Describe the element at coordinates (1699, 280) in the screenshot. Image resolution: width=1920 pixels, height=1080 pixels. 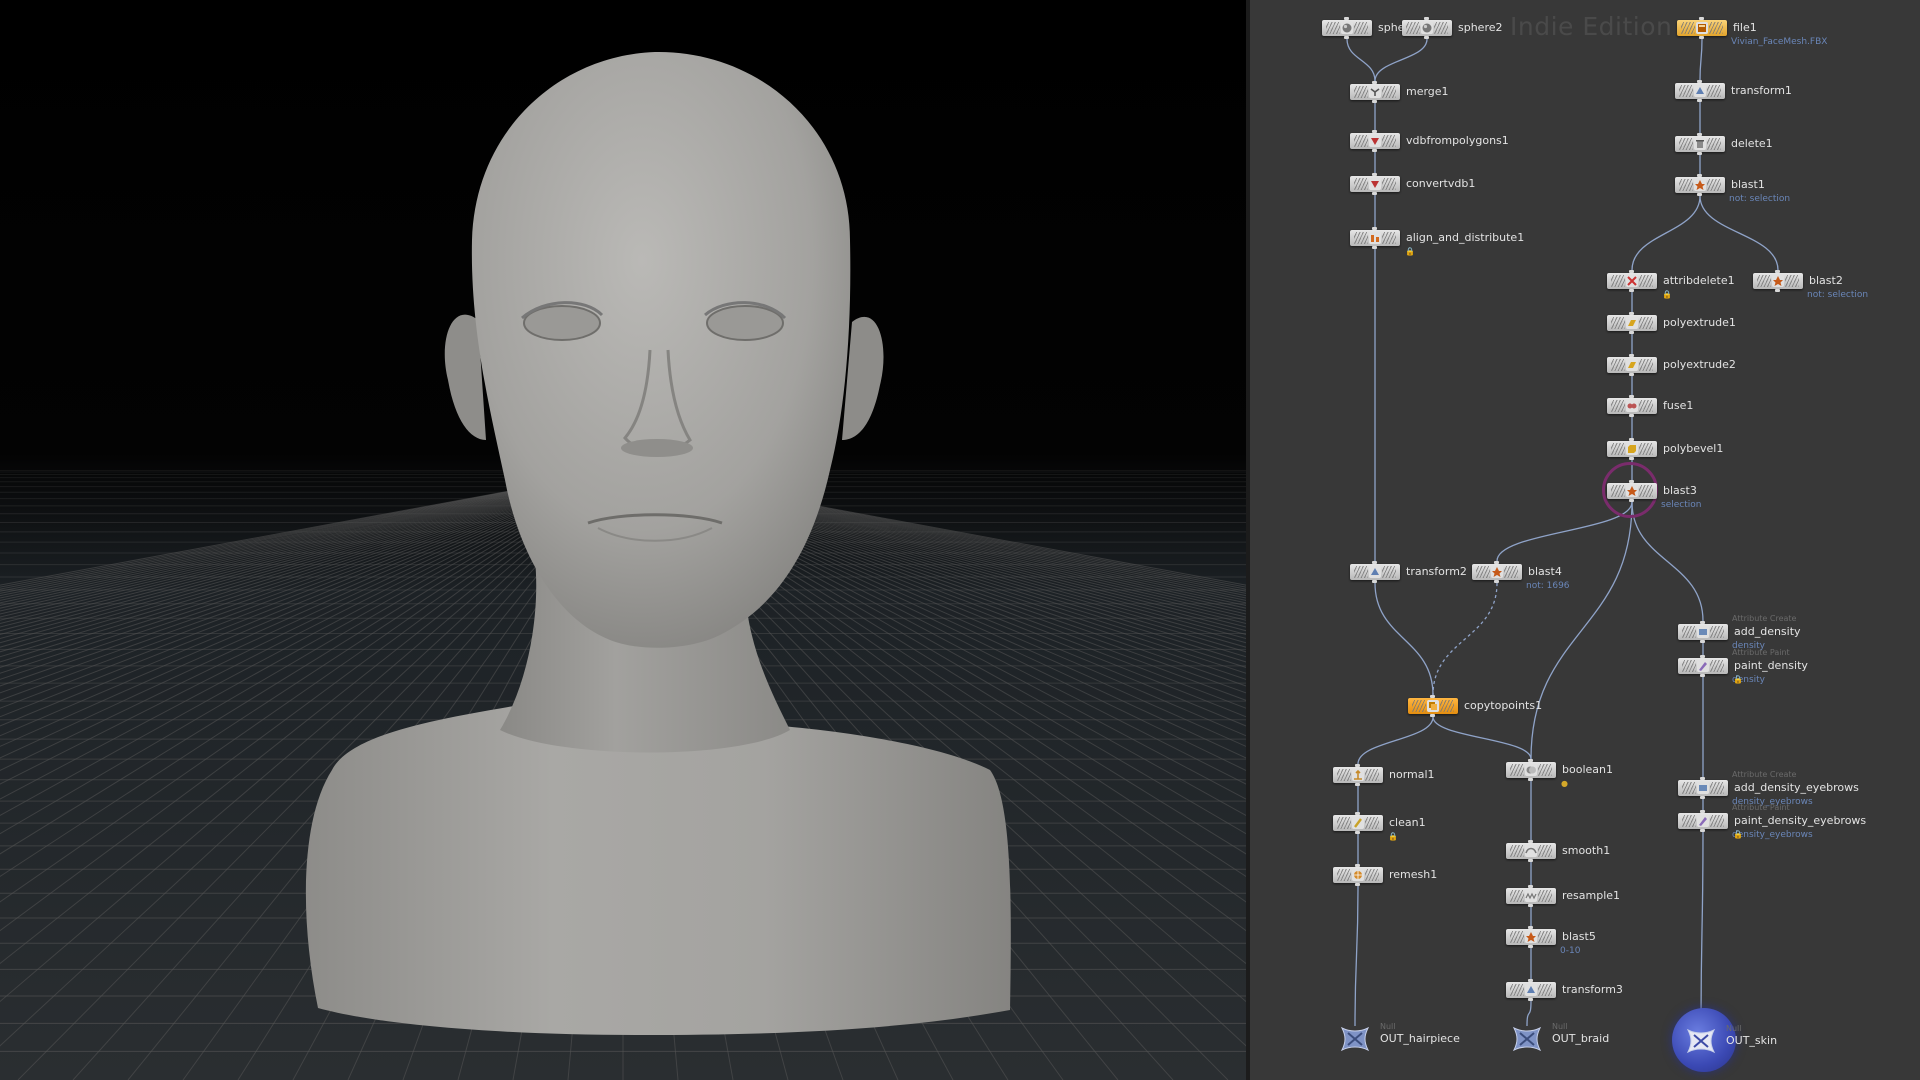
I see `node-label: attribdelete1` at that location.